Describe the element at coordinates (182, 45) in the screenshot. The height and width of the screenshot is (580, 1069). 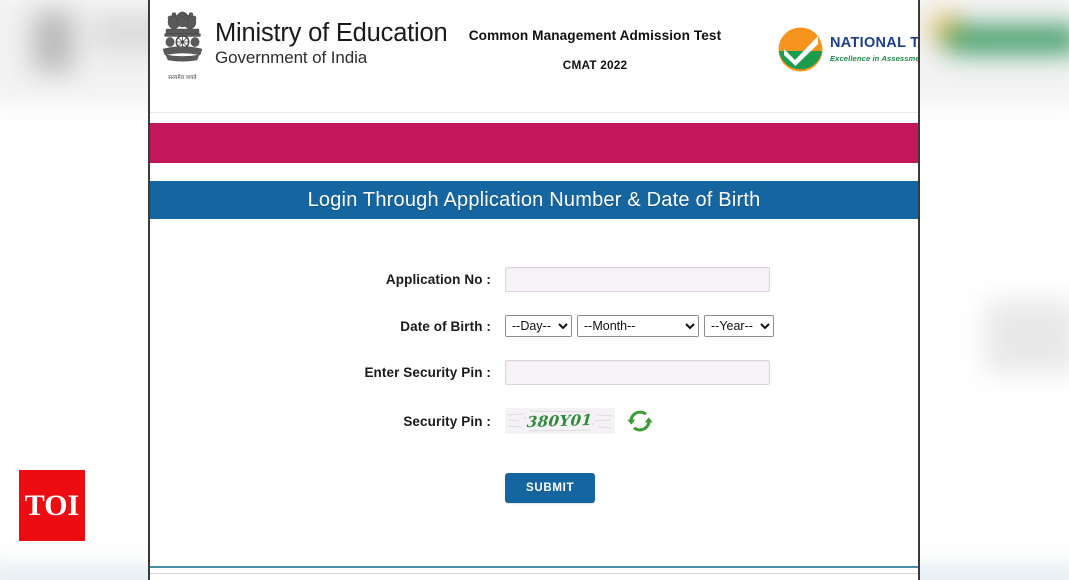
I see `ashoka-emblem-icon: सत्यमेव जयते` at that location.